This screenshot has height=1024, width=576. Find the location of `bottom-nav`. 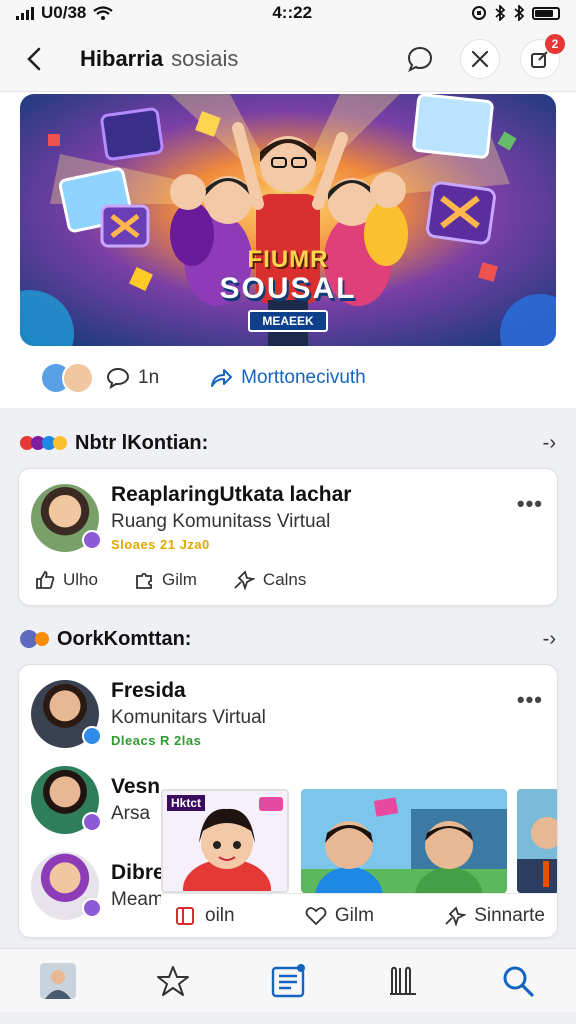

bottom-nav is located at coordinates (288, 980).